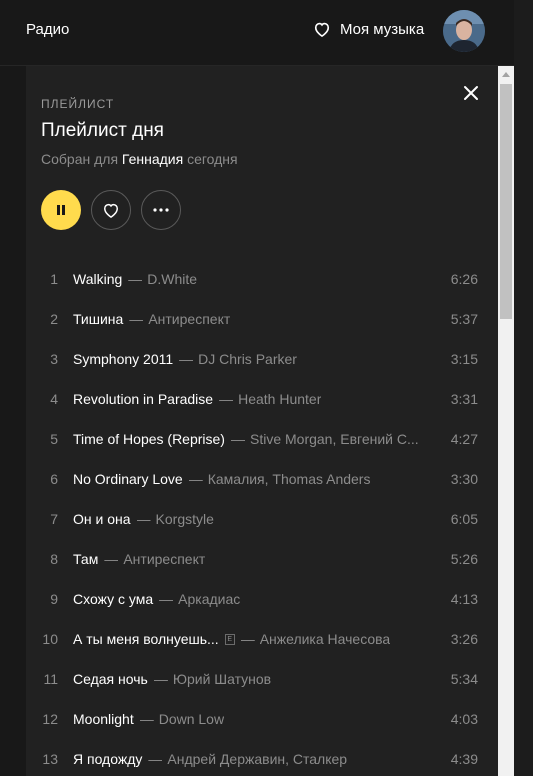  Describe the element at coordinates (143, 399) in the screenshot. I see `track-title: Revolution in Paradise` at that location.